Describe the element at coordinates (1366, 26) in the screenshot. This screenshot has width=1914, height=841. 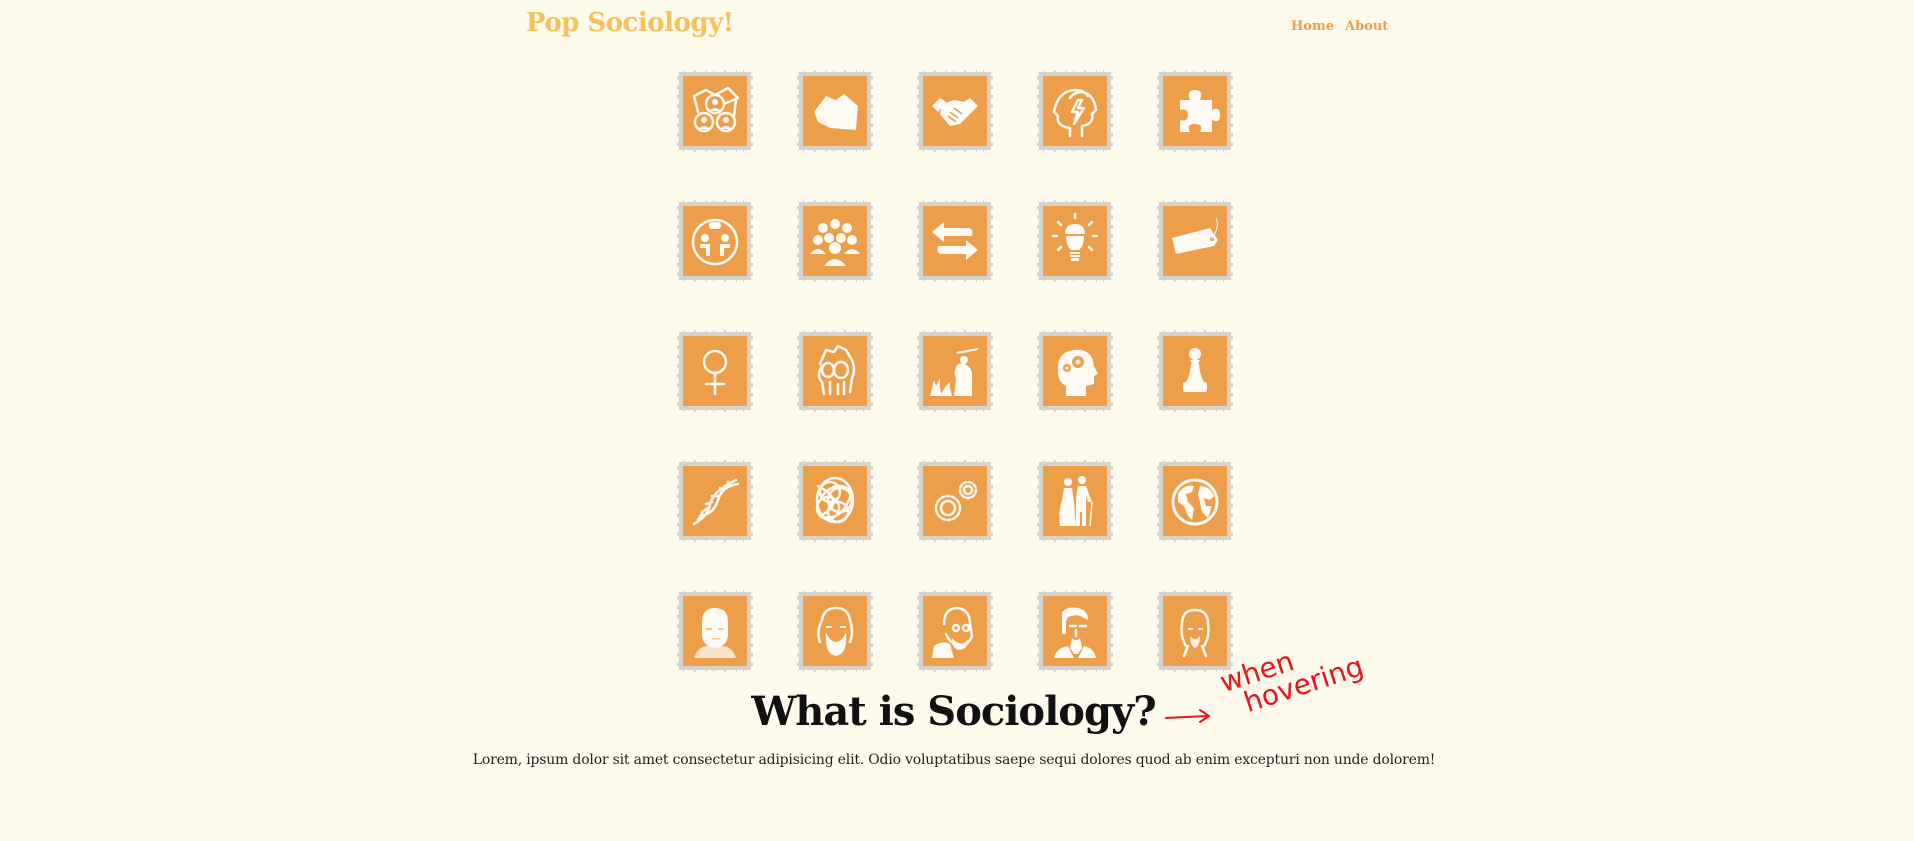
I see `nav-about-link: About` at that location.